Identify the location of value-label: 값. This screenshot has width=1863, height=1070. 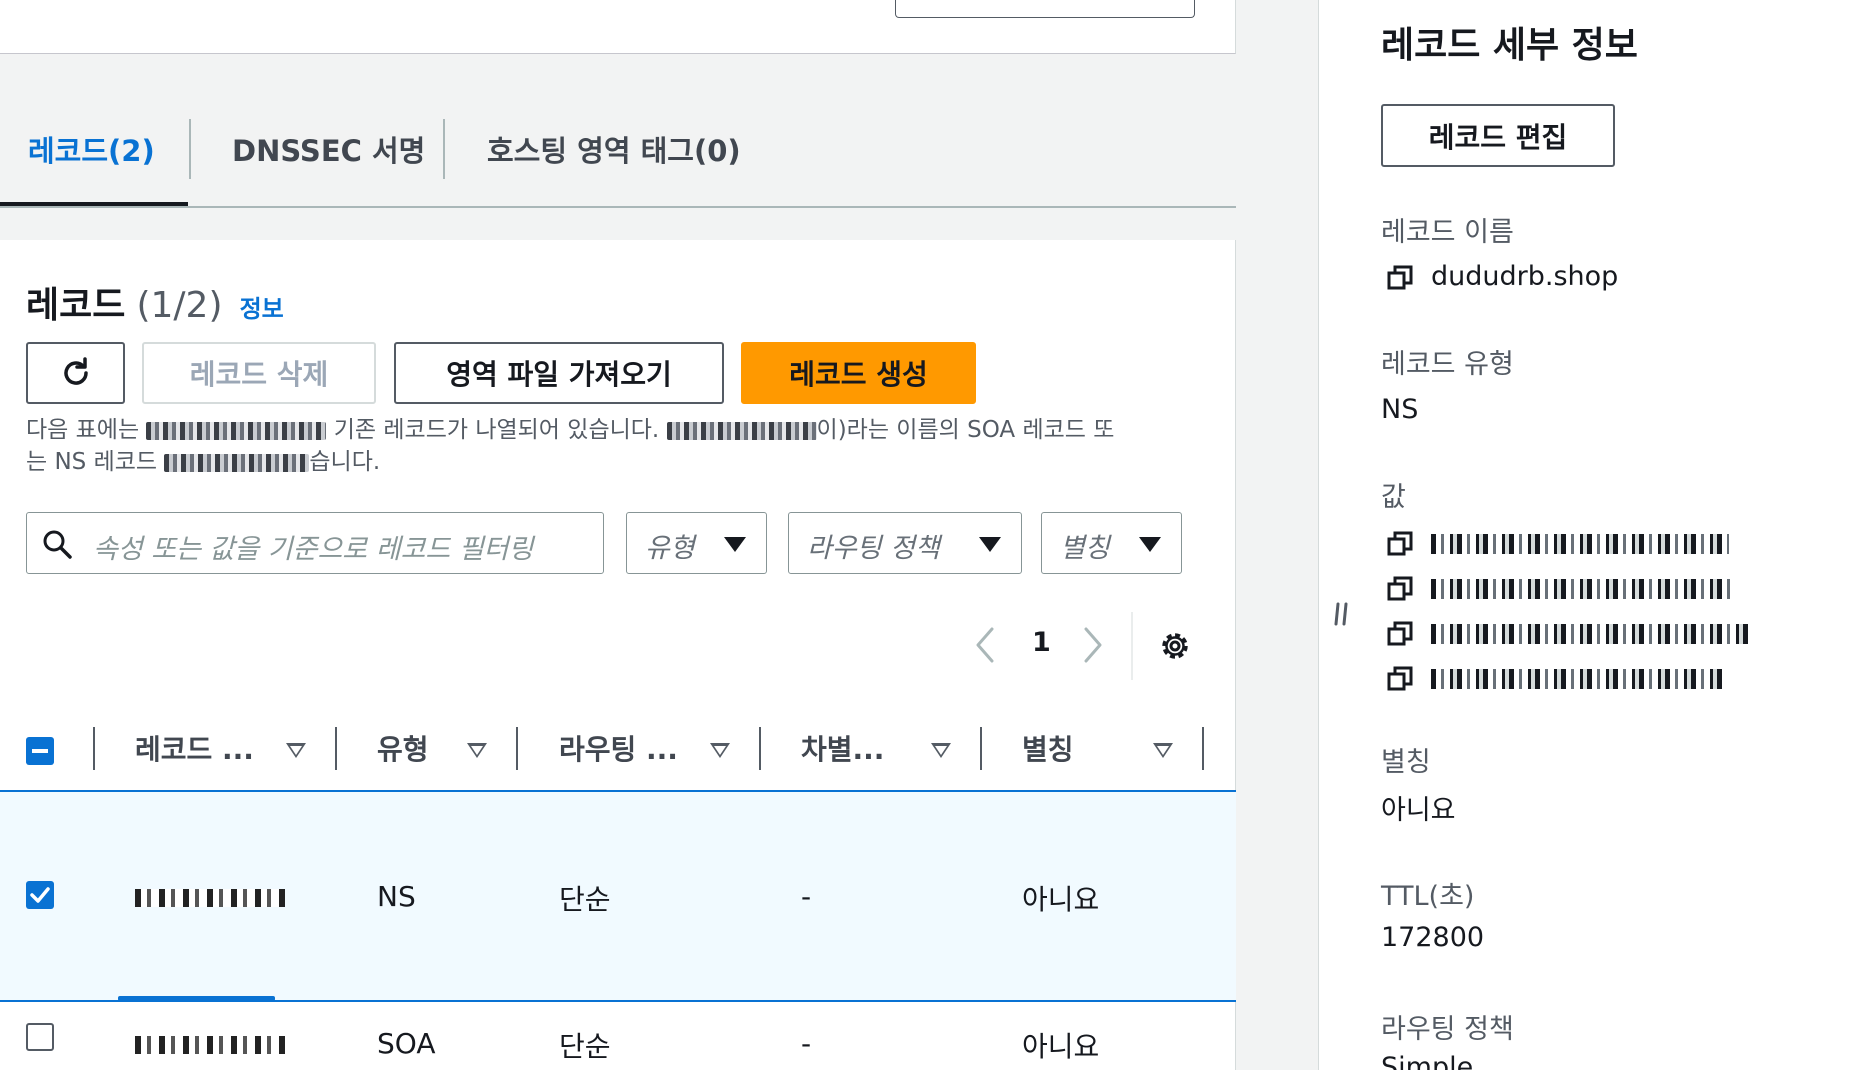
(1393, 497).